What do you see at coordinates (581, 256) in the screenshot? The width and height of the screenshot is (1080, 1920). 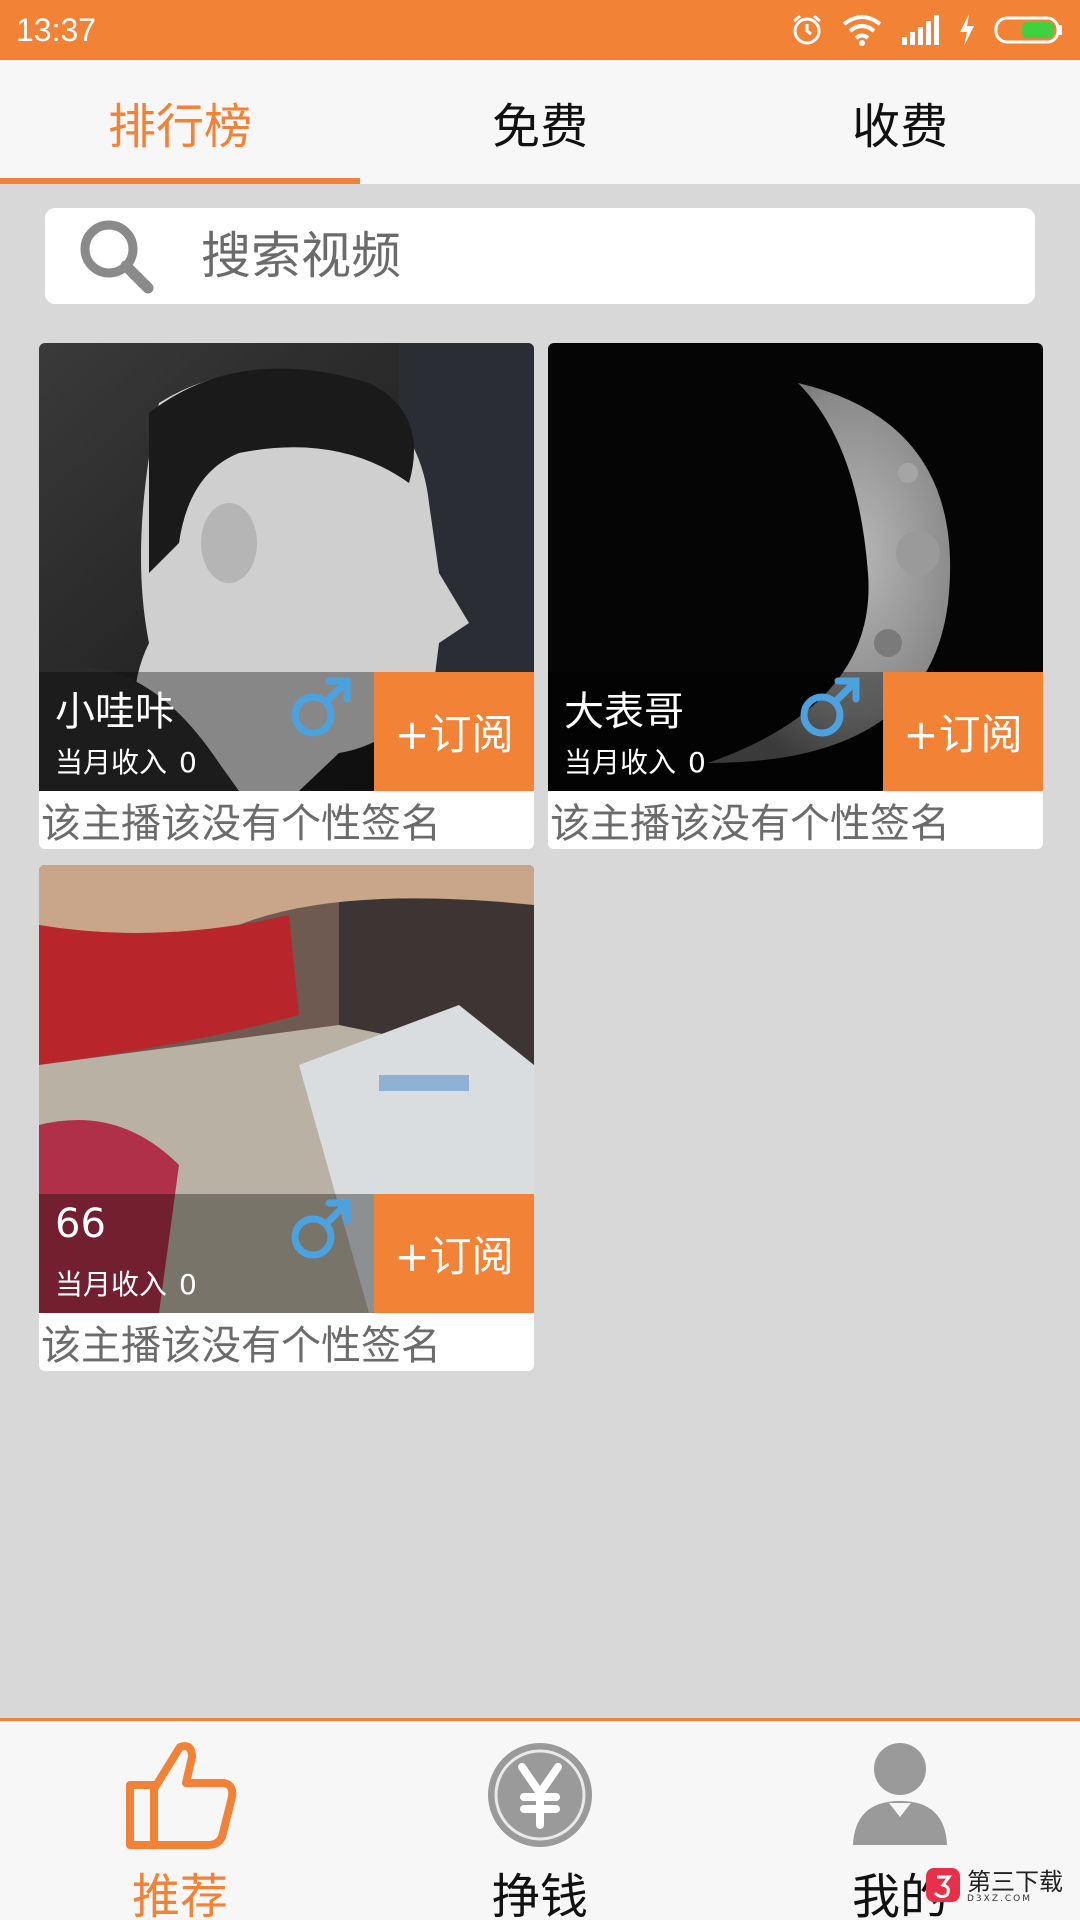 I see `search-input` at bounding box center [581, 256].